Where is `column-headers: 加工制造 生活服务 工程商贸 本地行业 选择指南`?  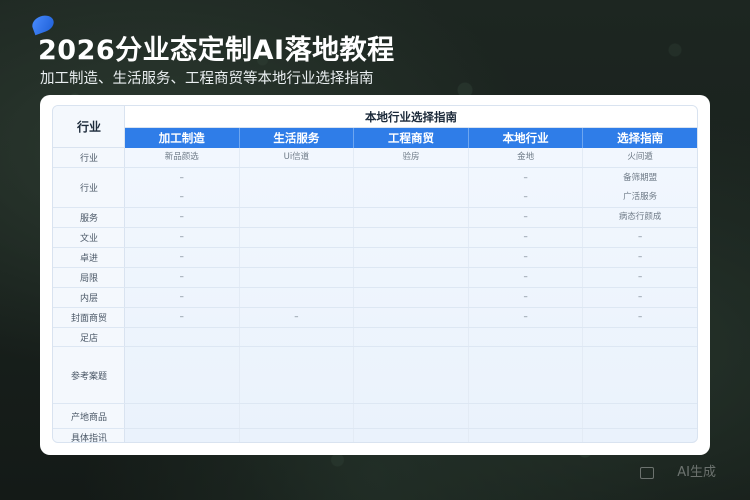
column-headers: 加工制造 生活服务 工程商贸 本地行业 选择指南 is located at coordinates (411, 138).